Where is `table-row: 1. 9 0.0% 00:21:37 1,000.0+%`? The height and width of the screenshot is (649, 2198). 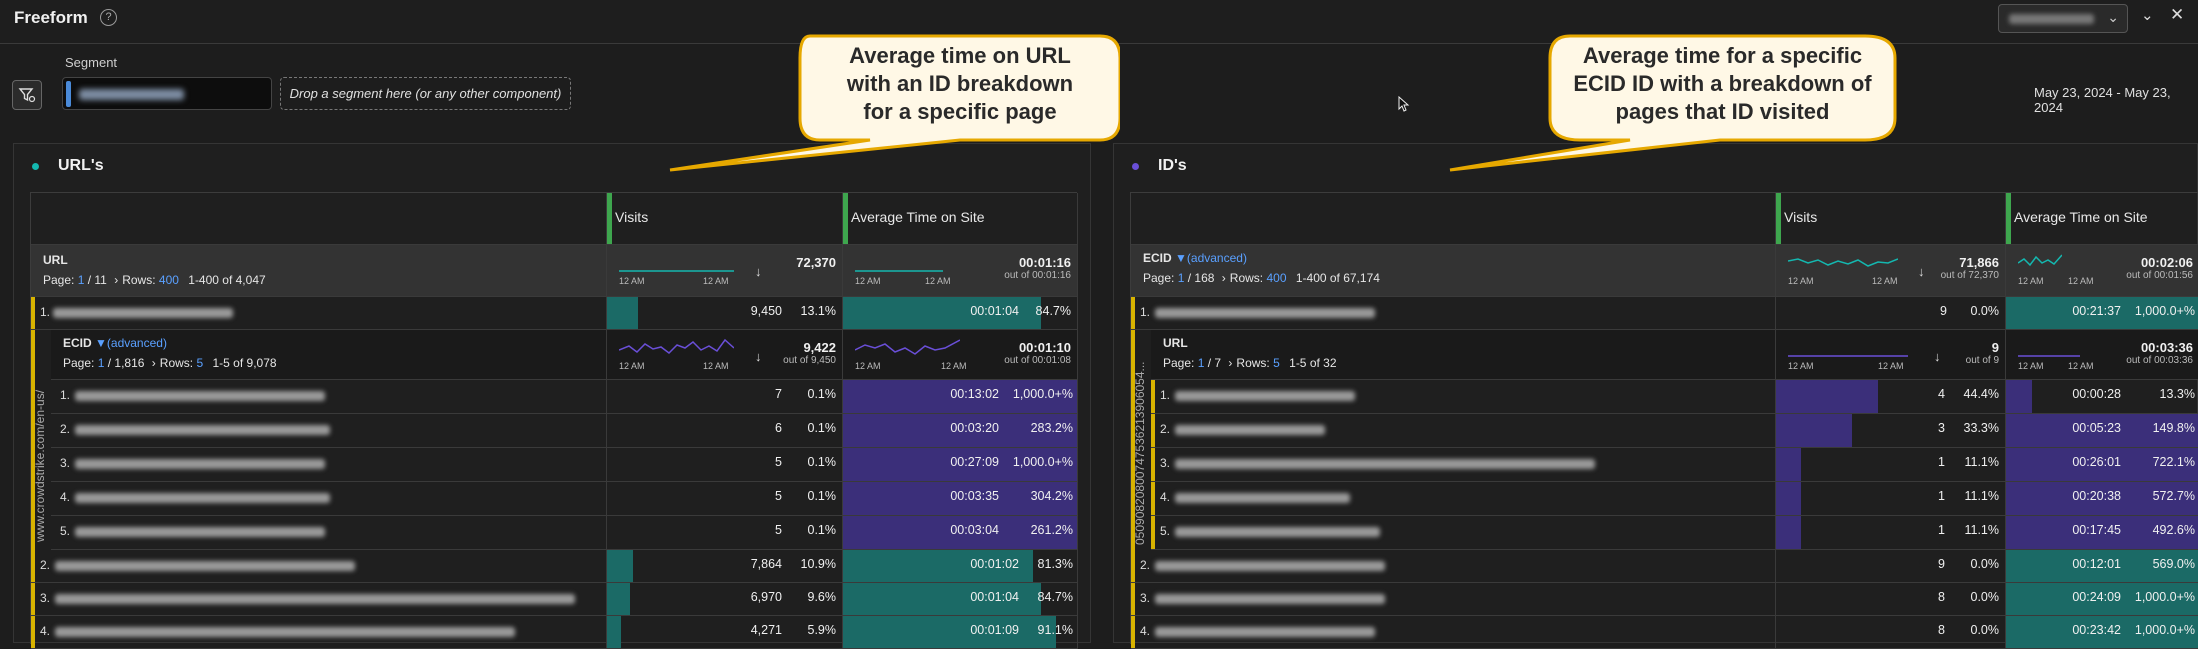
table-row: 1. 9 0.0% 00:21:37 1,000.0+% is located at coordinates (1664, 313).